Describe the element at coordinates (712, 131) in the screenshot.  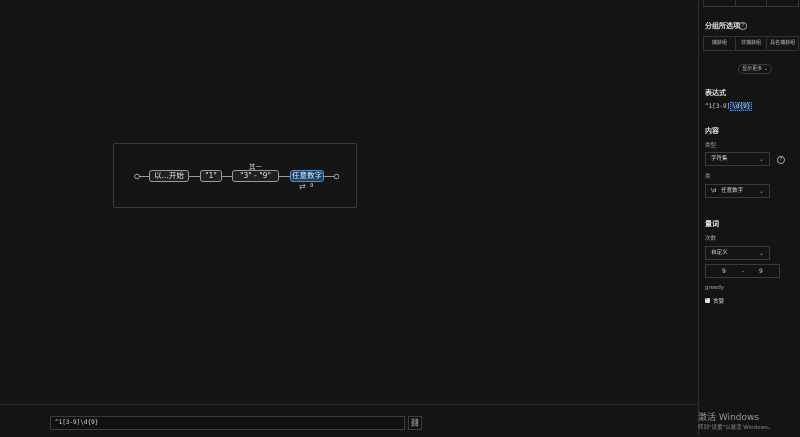
I see `content-title: 内容` at that location.